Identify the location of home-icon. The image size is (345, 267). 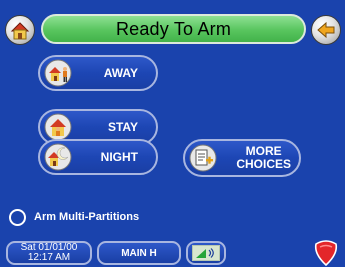
(20, 31).